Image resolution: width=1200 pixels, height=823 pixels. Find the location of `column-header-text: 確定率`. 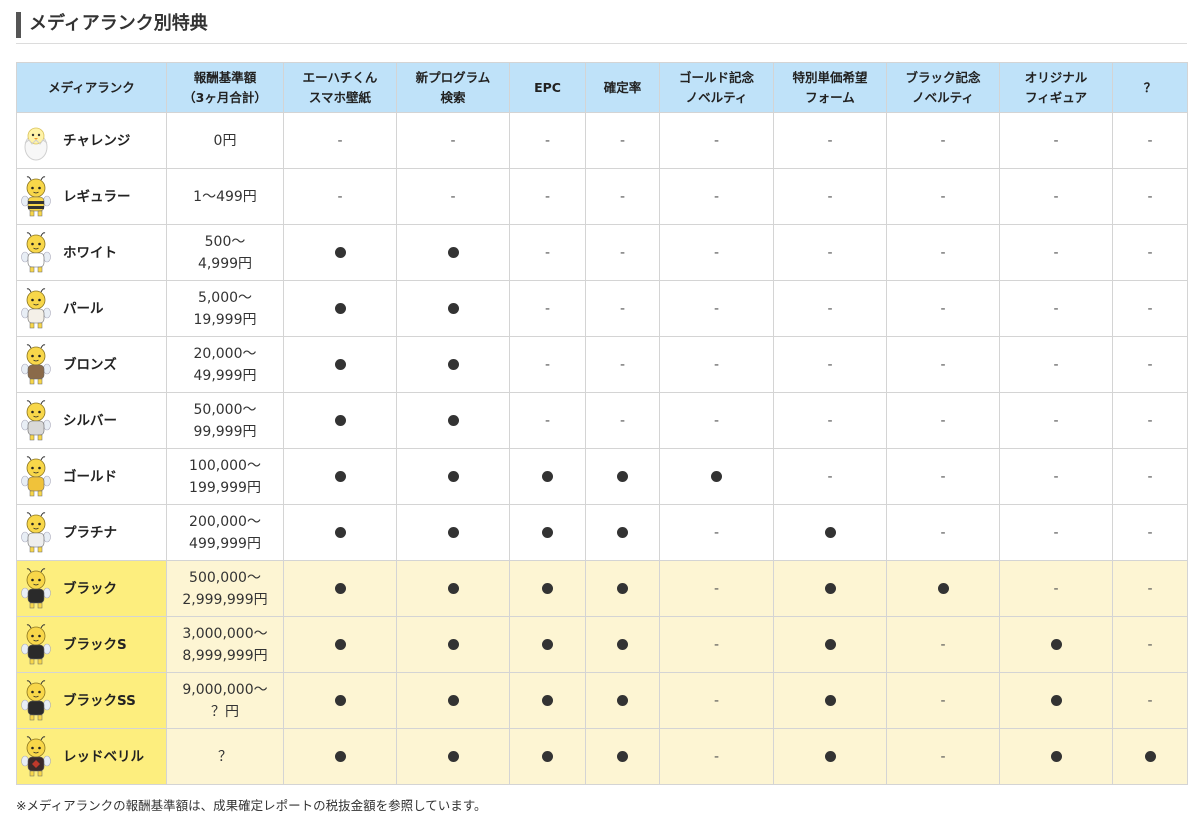

column-header-text: 確定率 is located at coordinates (622, 87).